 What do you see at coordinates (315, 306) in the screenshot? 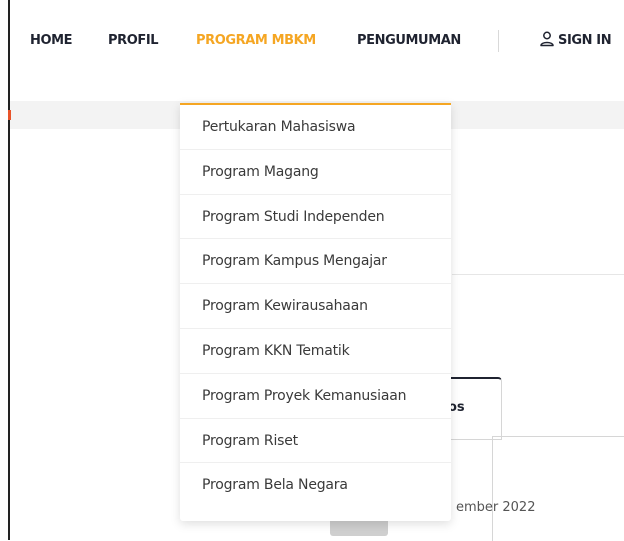
I see `menu-item-kewirausahaan: Program Kewirausahaan` at bounding box center [315, 306].